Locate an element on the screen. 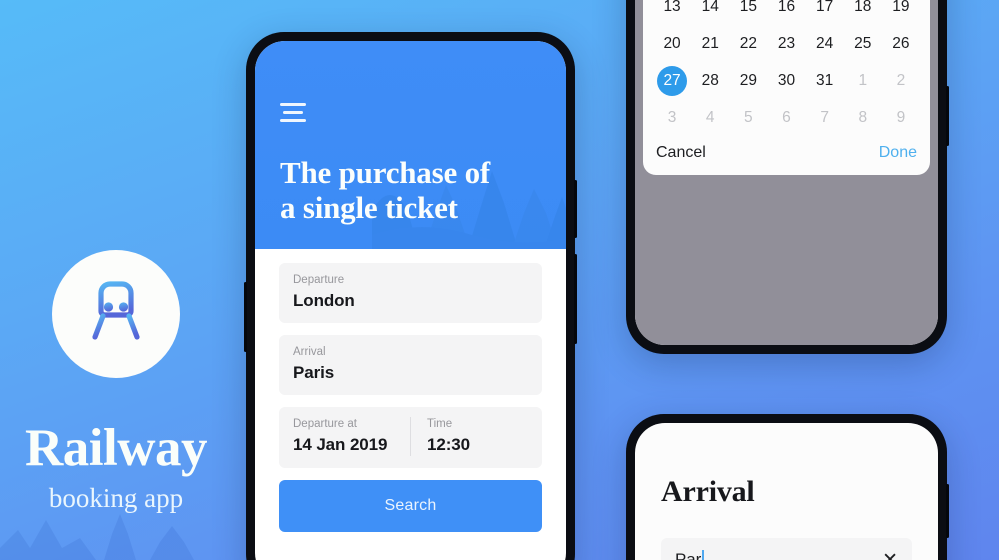 This screenshot has height=560, width=999. calendar-day-3: 3 is located at coordinates (672, 117).